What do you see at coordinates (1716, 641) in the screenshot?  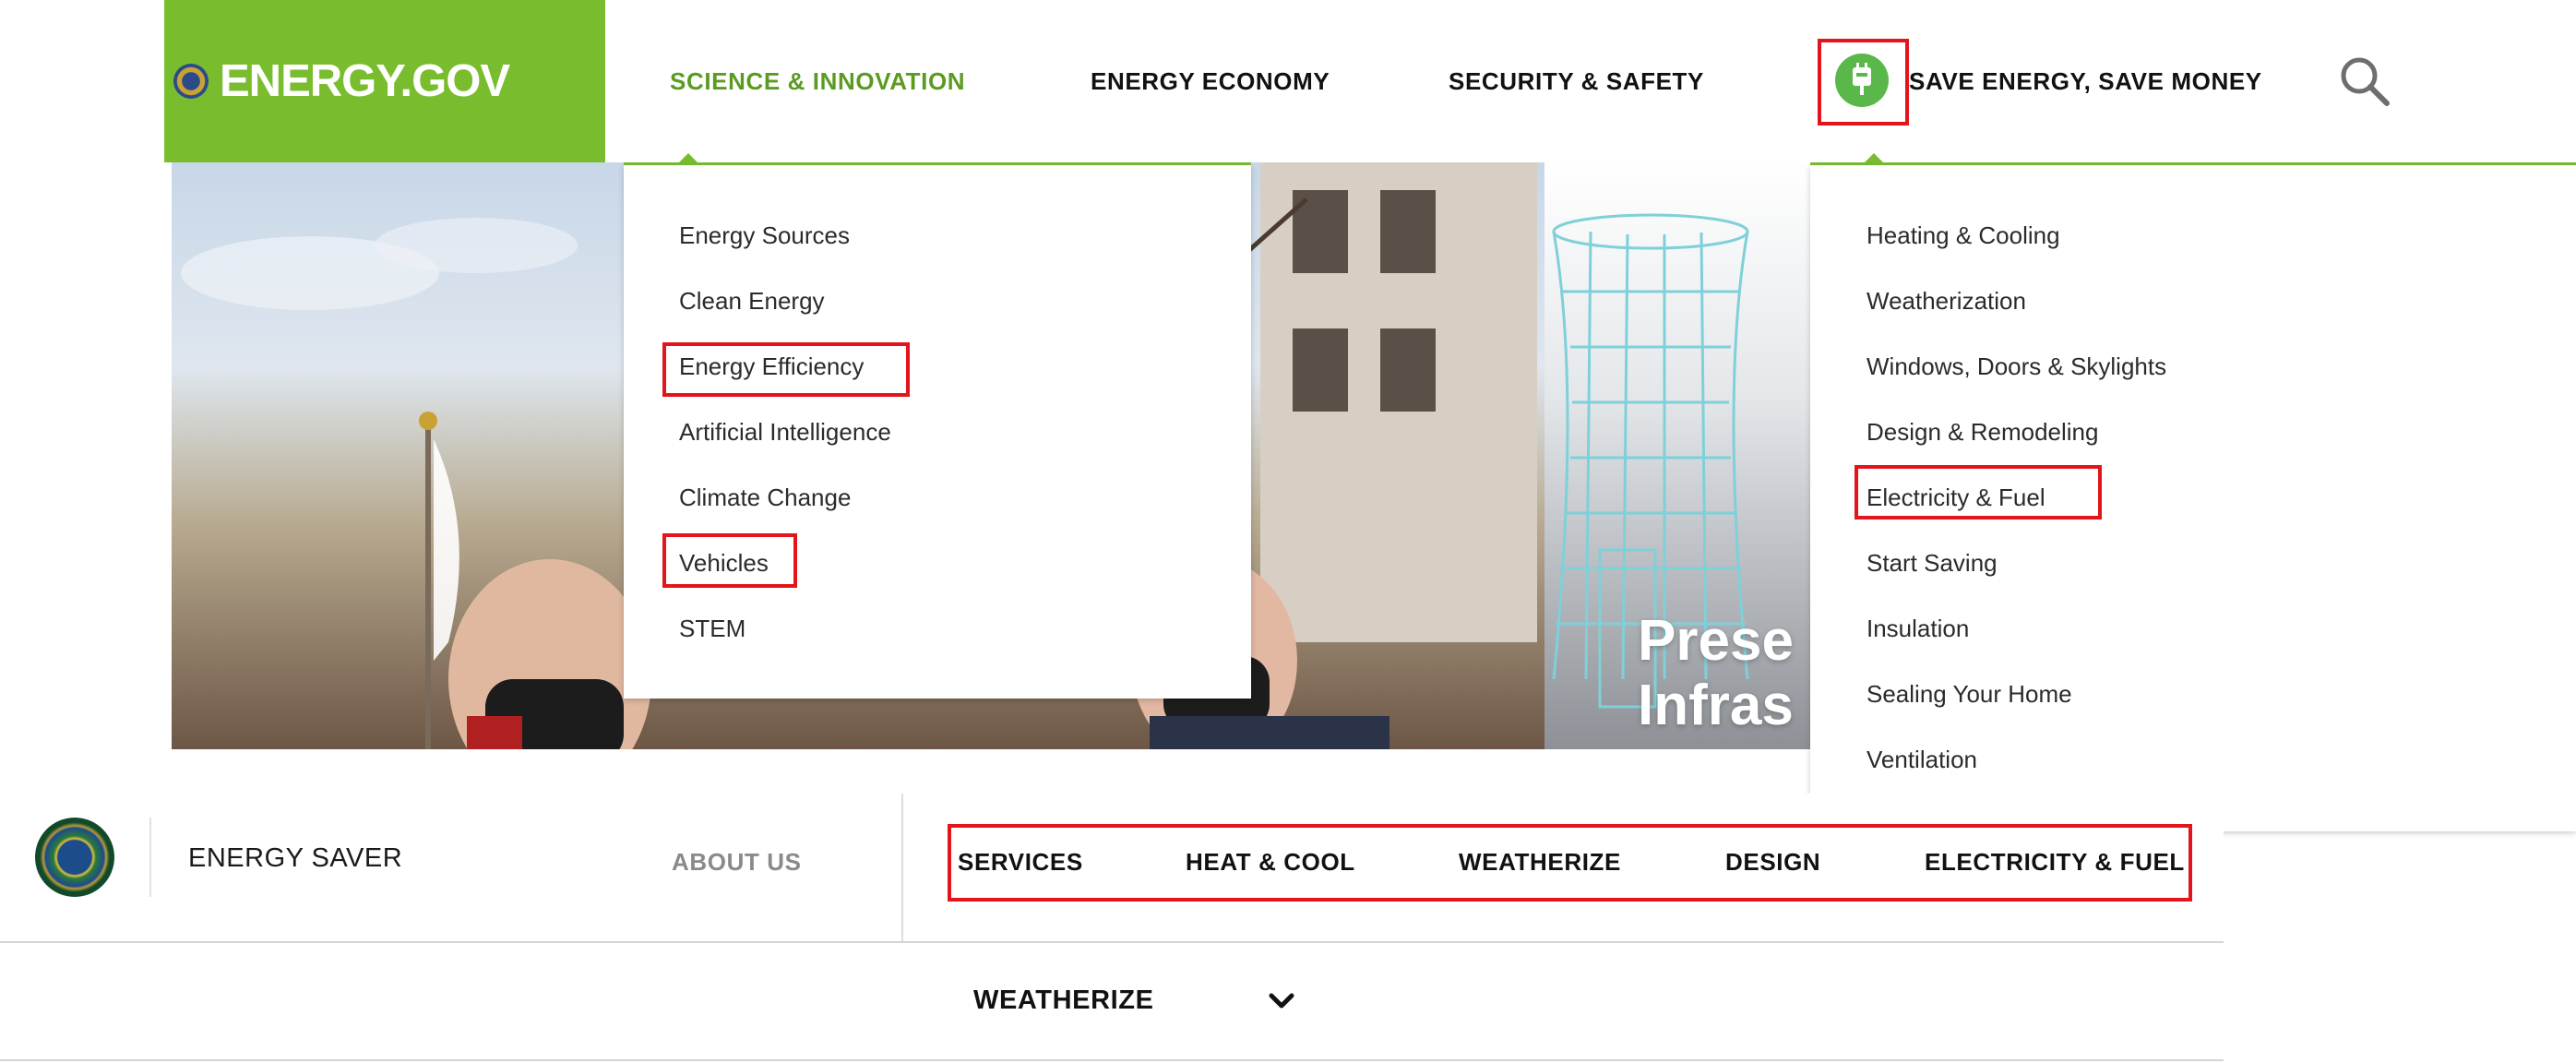 I see `hero-headline-line1: Prese` at bounding box center [1716, 641].